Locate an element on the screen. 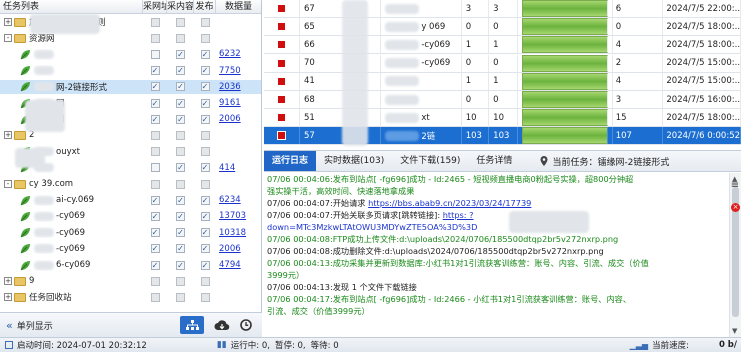 Image resolution: width=741 pixels, height=352 pixels. data-count-link: 414 is located at coordinates (238, 168).